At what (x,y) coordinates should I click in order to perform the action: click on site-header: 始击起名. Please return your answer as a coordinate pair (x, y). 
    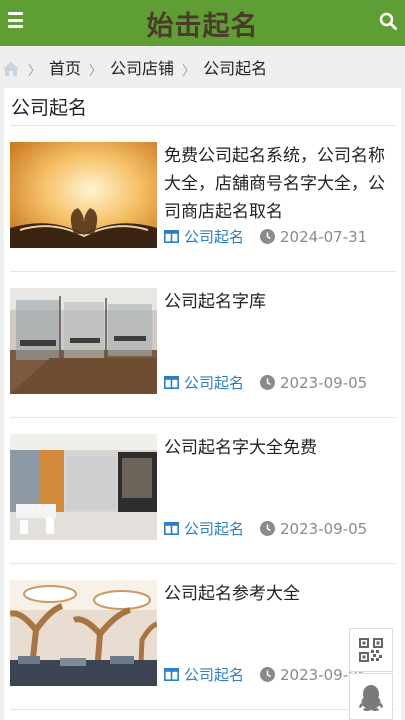
    Looking at the image, I should click on (202, 23).